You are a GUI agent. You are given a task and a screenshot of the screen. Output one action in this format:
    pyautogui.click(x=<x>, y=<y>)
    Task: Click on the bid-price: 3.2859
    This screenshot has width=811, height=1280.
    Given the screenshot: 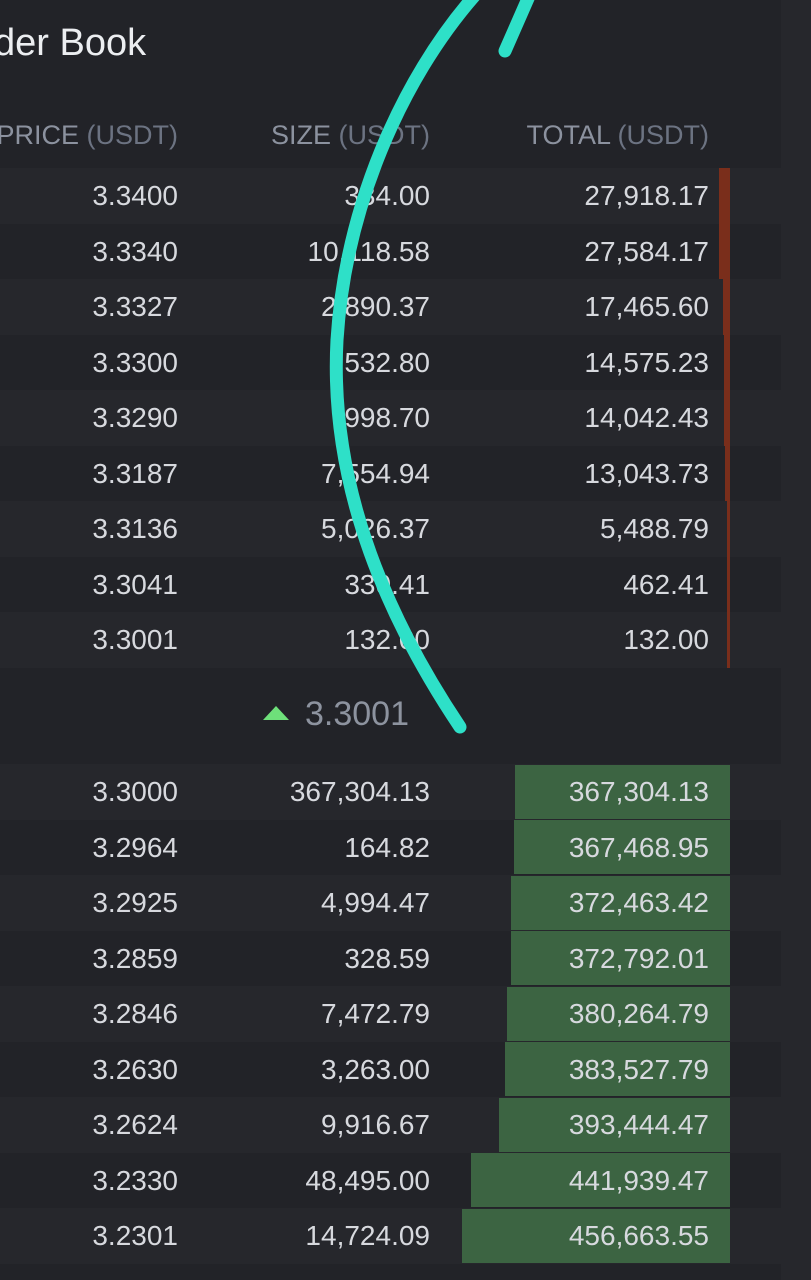 What is the action you would take?
    pyautogui.click(x=135, y=958)
    